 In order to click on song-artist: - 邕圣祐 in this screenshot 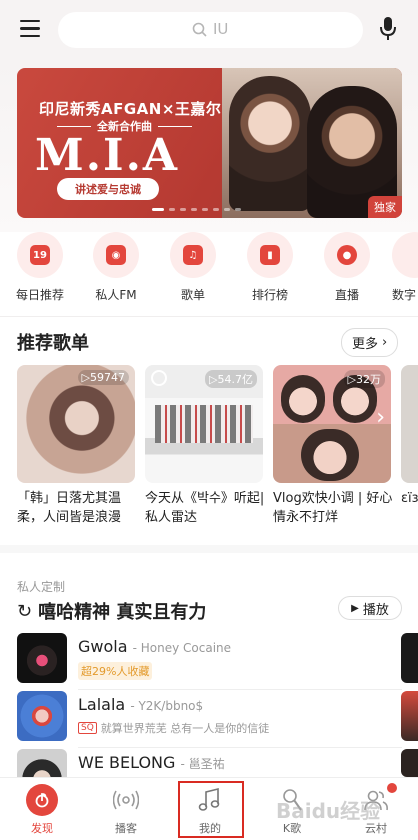, I will do `click(202, 764)`.